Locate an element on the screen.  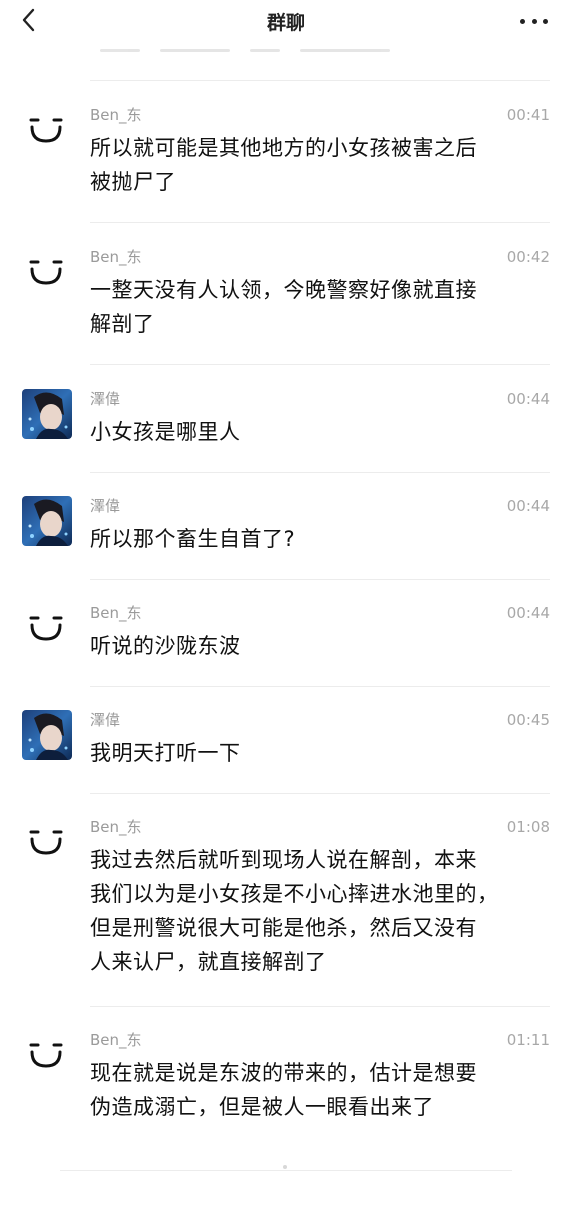
message-line: 一整天没有人认领，今晚警察好像就直接 is located at coordinates (283, 290).